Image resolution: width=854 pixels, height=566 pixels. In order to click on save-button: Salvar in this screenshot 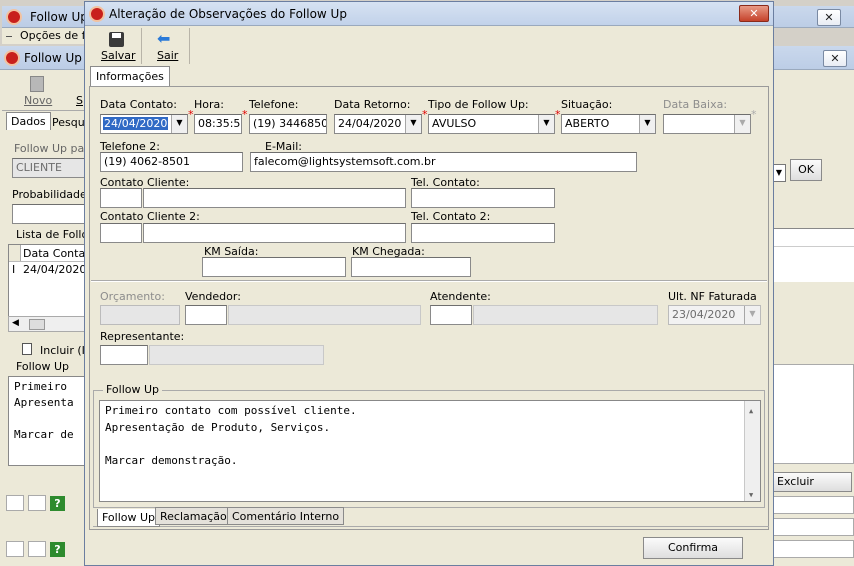, I will do `click(117, 47)`.